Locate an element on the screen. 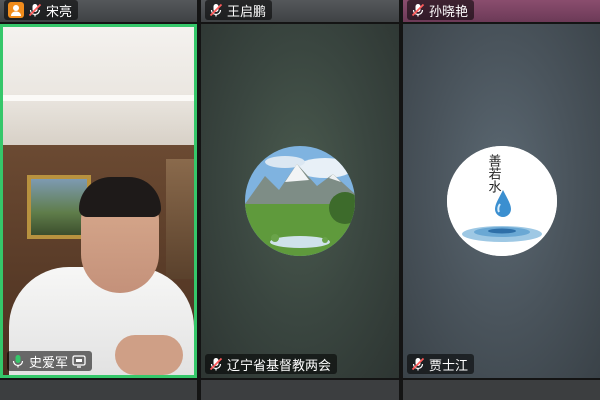  participant-name: 史爱军 is located at coordinates (49, 362).